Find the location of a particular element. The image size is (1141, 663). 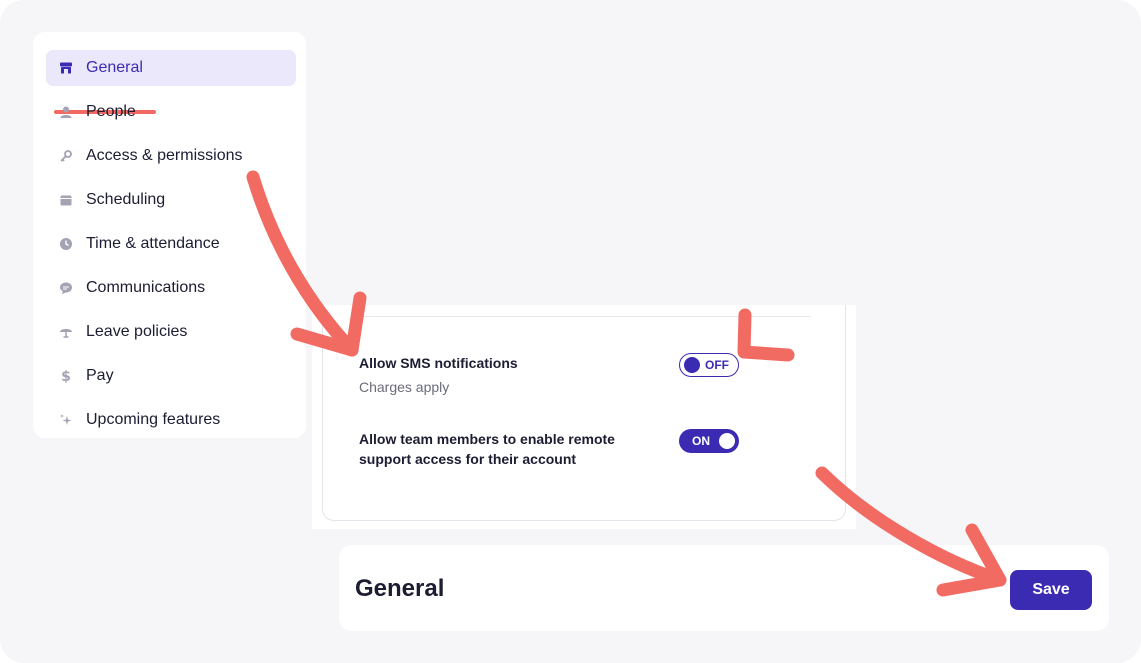

sidebar-item-leave-policies: Leave policies is located at coordinates (171, 332).